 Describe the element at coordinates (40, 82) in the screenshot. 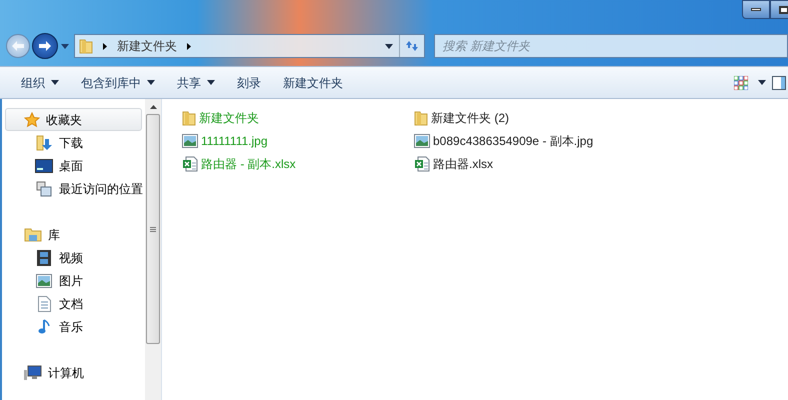

I see `toolbar-button: 组织` at that location.